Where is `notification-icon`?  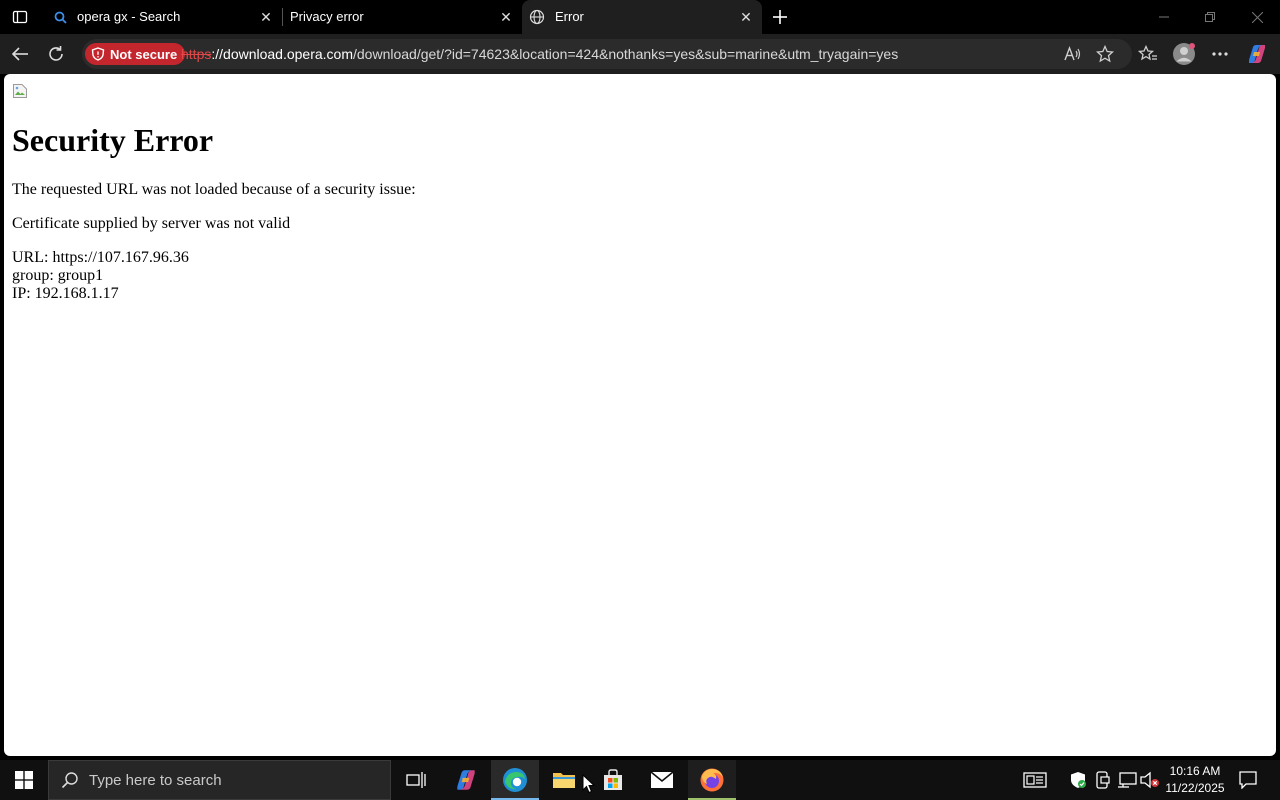
notification-icon is located at coordinates (1248, 780).